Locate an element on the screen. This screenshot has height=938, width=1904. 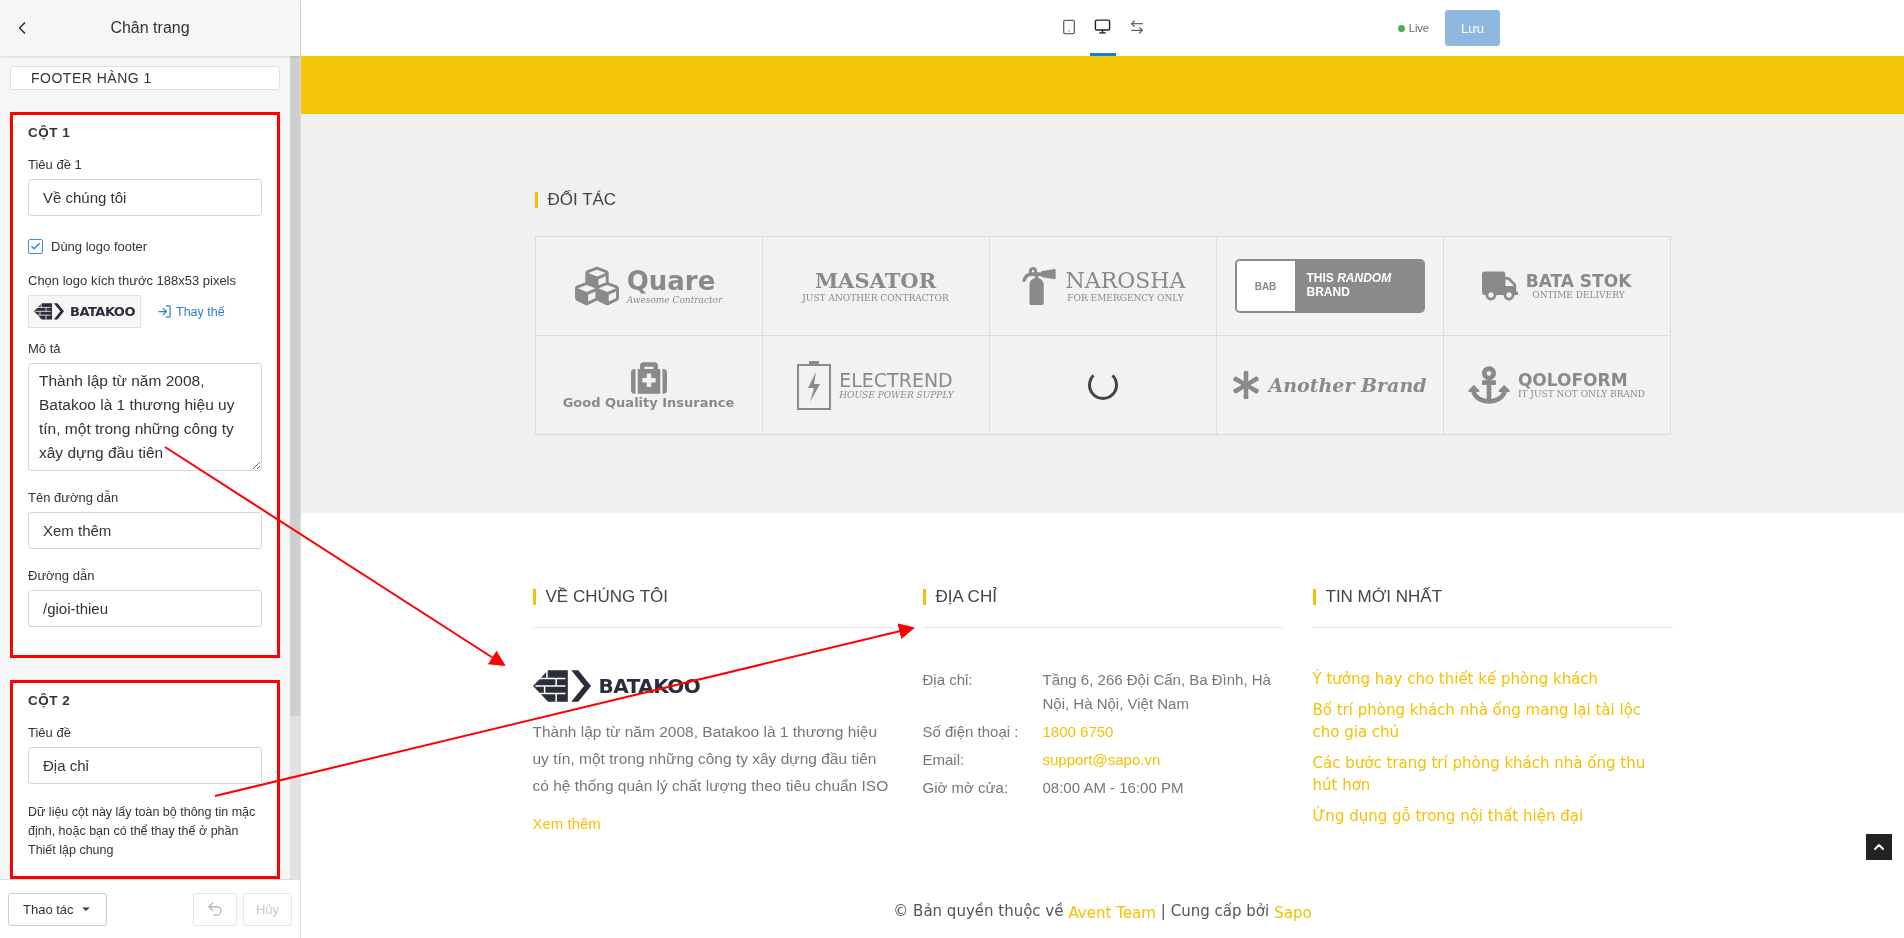
checkbox-label: Dùng logo footer is located at coordinates (99, 246).